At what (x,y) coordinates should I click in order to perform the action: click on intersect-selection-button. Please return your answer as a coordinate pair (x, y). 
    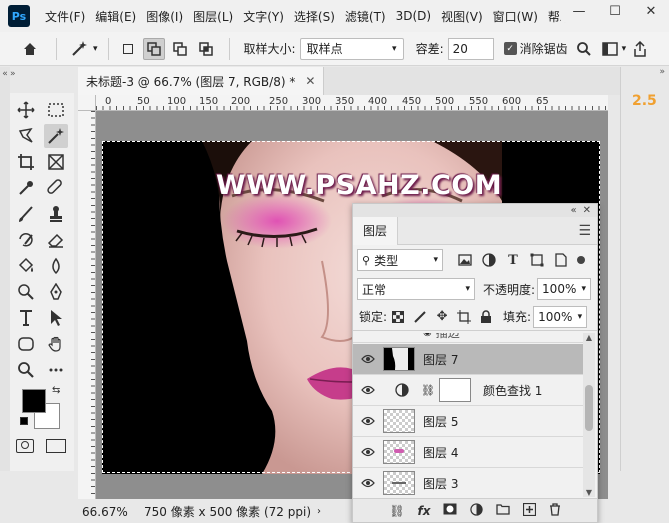
    Looking at the image, I should click on (206, 49).